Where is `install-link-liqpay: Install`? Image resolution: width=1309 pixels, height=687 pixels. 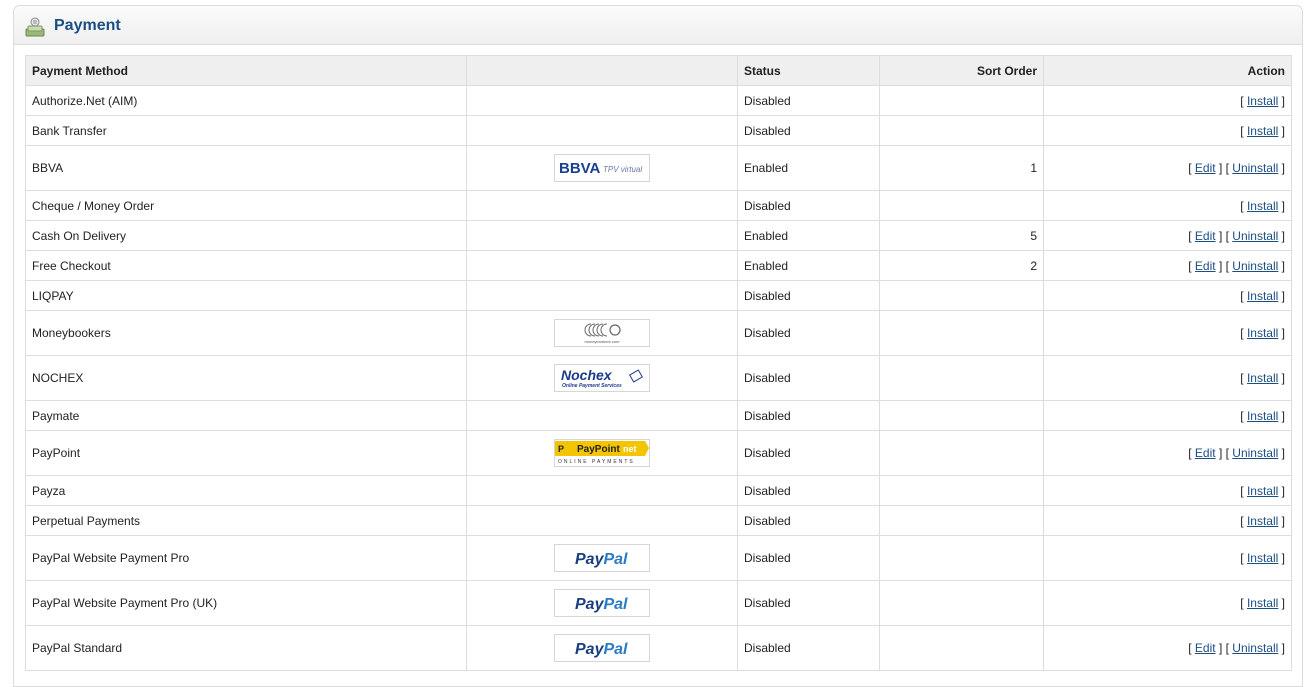 install-link-liqpay: Install is located at coordinates (1262, 296).